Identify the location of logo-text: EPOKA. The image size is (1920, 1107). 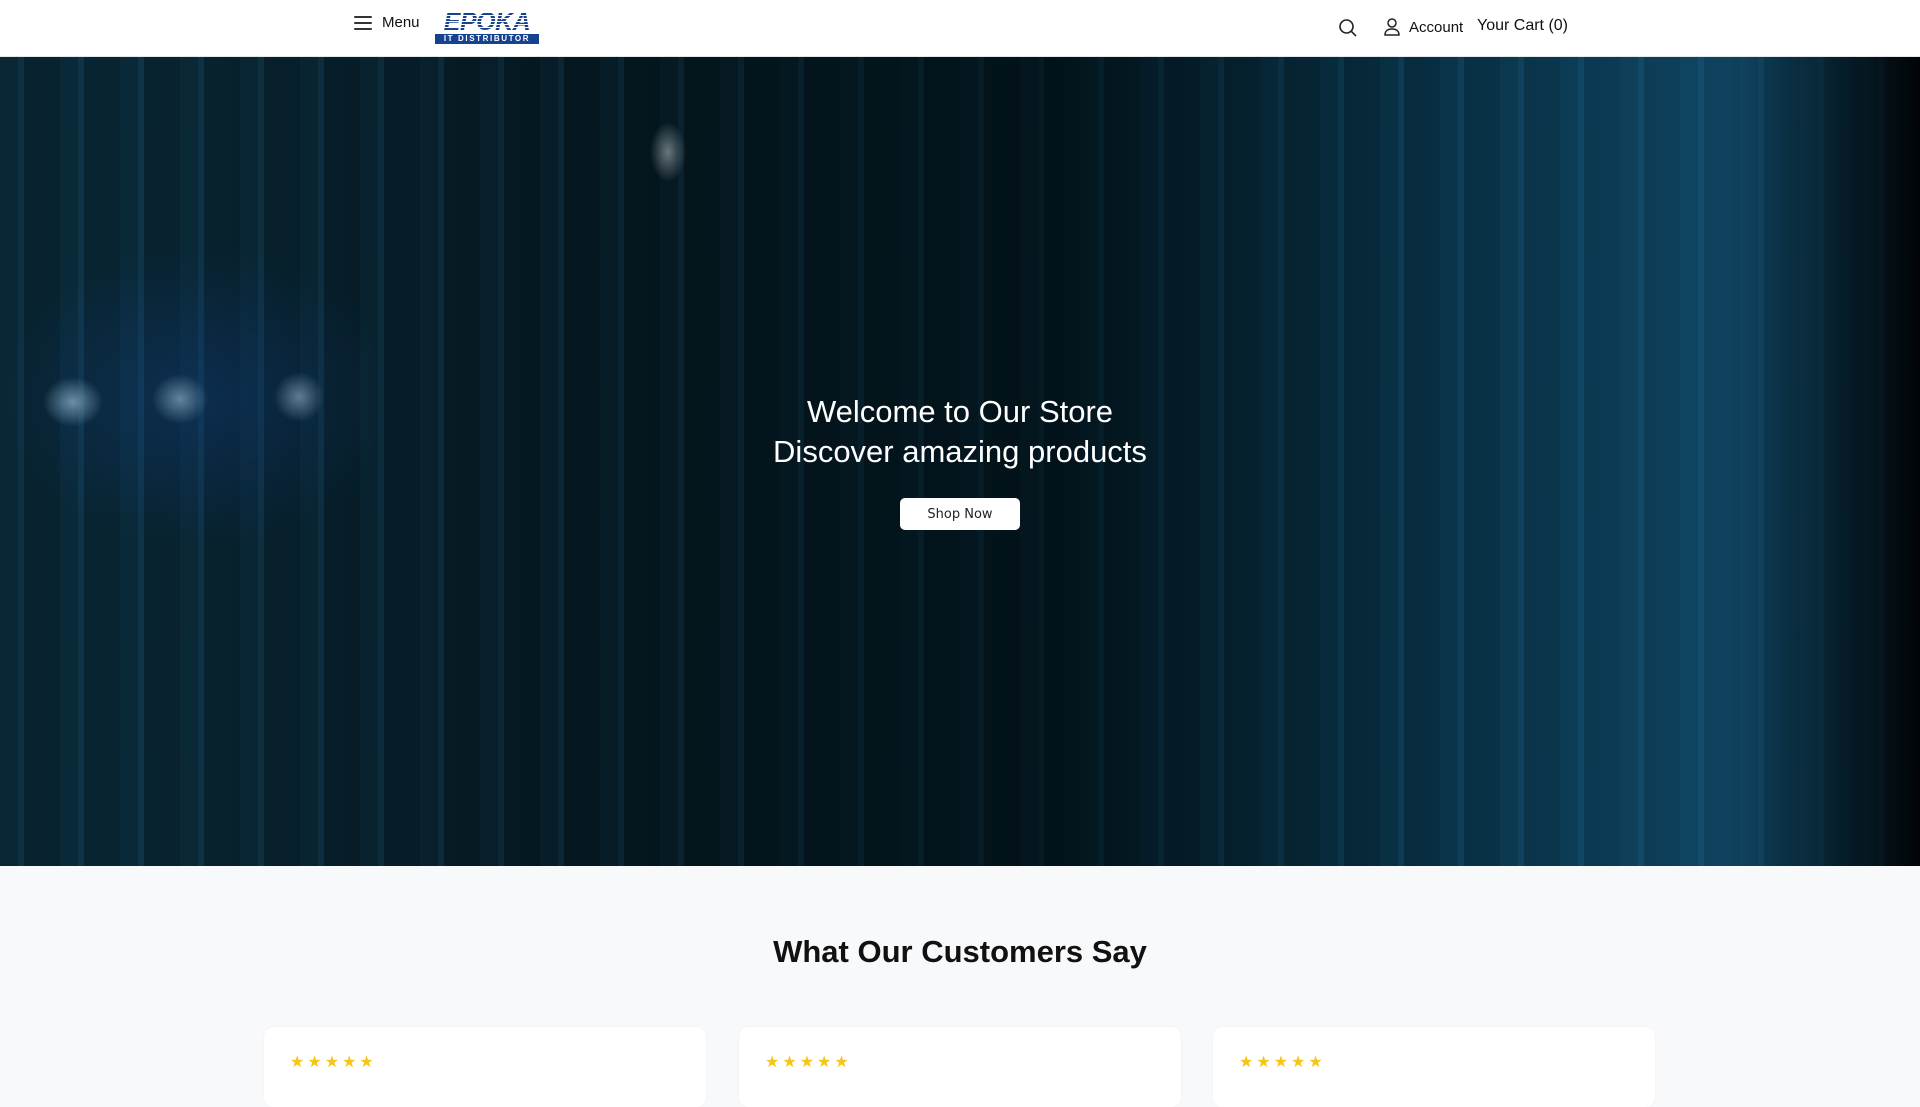
(487, 22).